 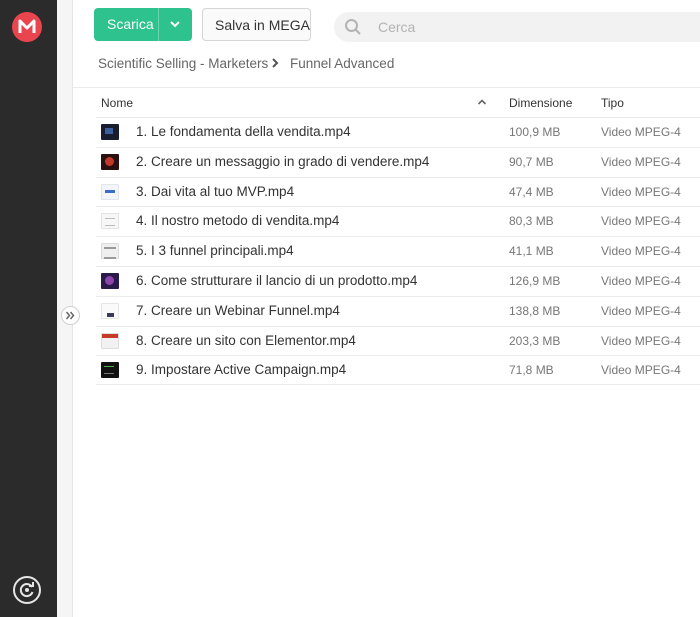 What do you see at coordinates (70, 315) in the screenshot?
I see `expand-panel-icon` at bounding box center [70, 315].